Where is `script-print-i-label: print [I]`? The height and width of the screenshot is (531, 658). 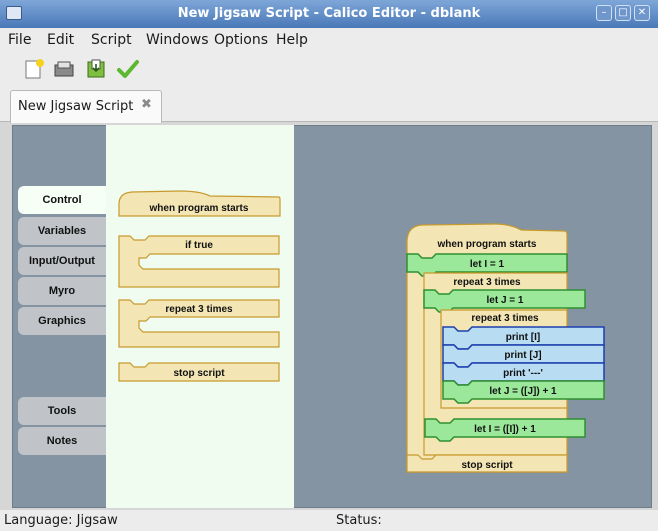 script-print-i-label: print [I] is located at coordinates (523, 337).